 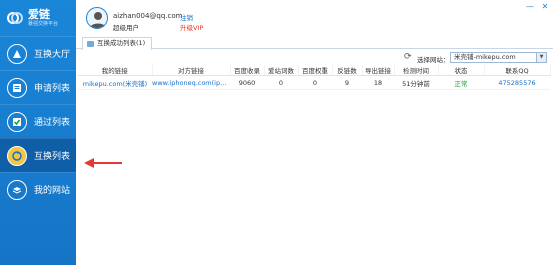 What do you see at coordinates (281, 82) in the screenshot?
I see `aizhan-words-cell: 0` at bounding box center [281, 82].